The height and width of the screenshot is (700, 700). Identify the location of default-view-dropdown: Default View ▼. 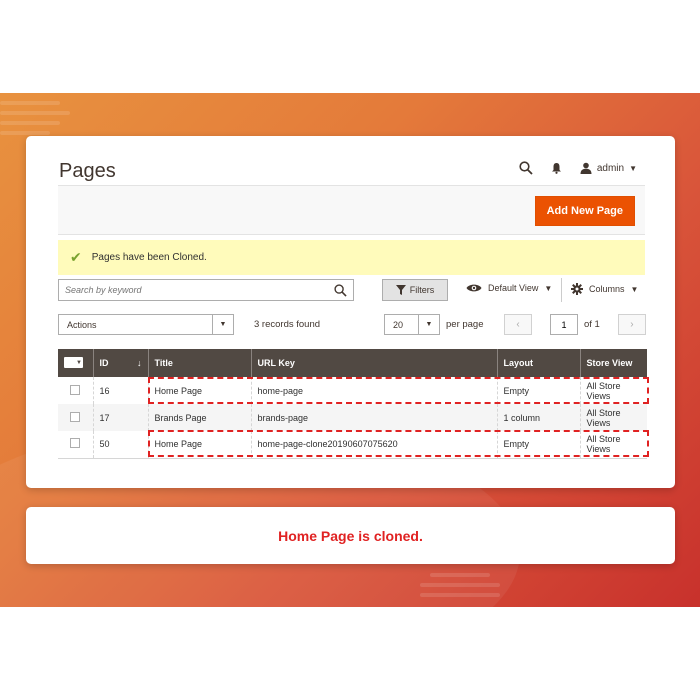
(509, 288).